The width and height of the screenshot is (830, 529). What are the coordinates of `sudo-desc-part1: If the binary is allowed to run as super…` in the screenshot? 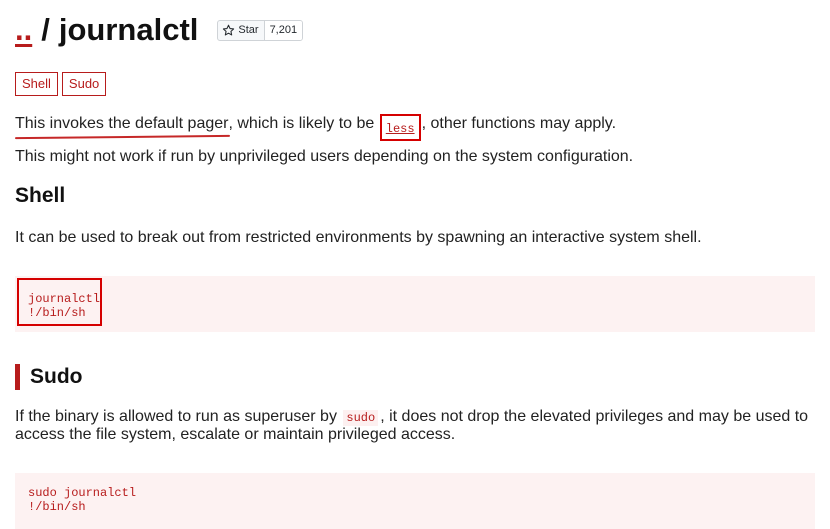 It's located at (176, 416).